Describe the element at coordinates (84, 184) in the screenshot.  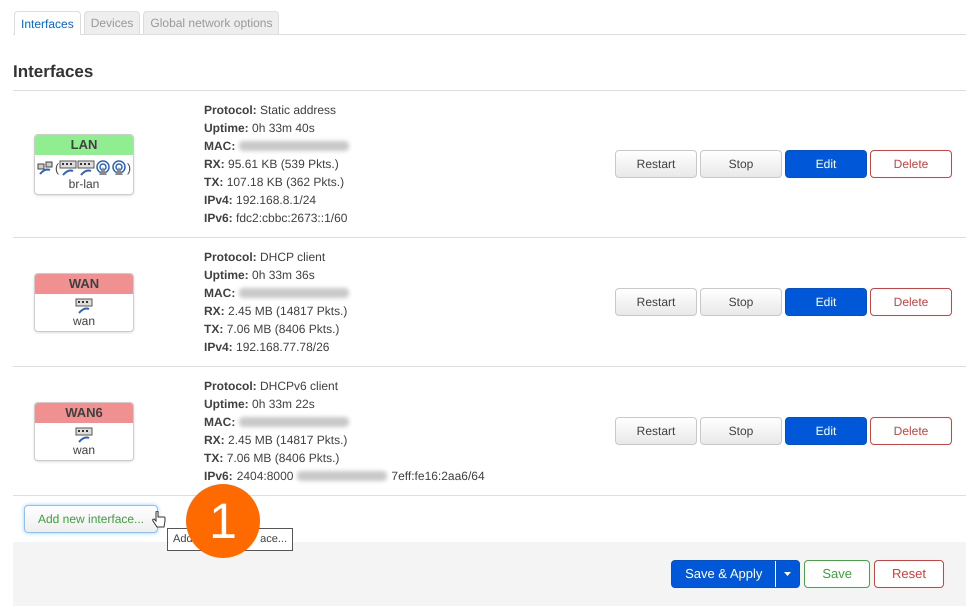
I see `device-name: br-lan` at that location.